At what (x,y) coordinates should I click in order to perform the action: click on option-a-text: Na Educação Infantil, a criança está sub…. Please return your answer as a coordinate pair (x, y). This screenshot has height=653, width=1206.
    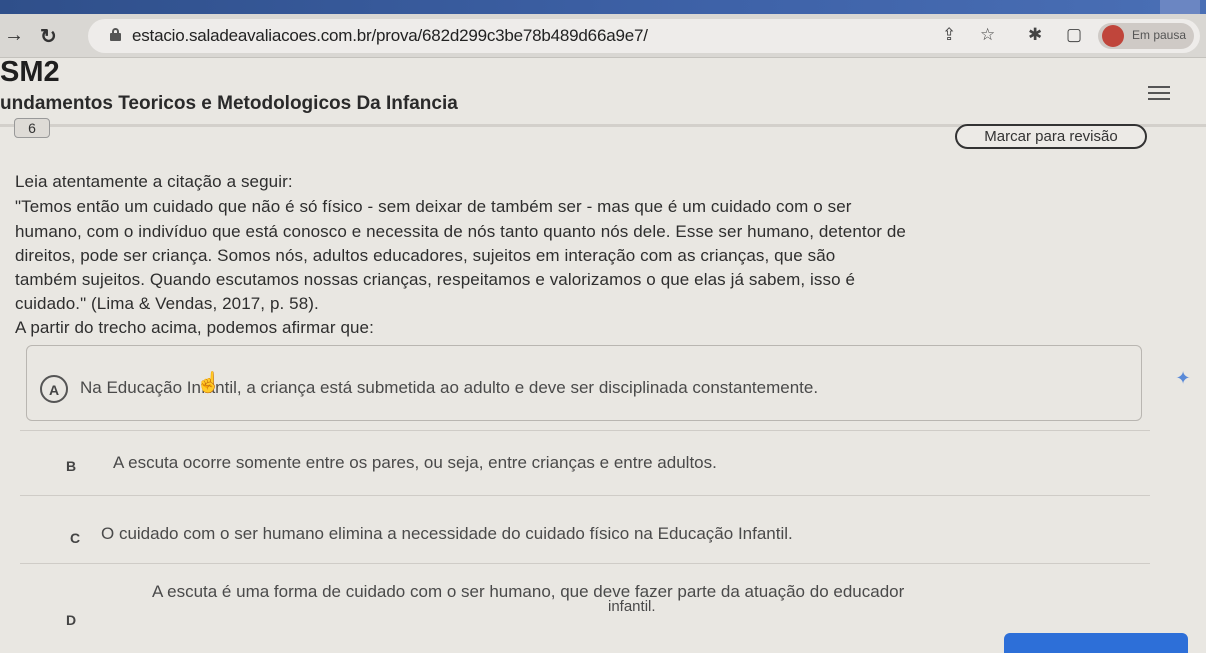
    Looking at the image, I should click on (449, 388).